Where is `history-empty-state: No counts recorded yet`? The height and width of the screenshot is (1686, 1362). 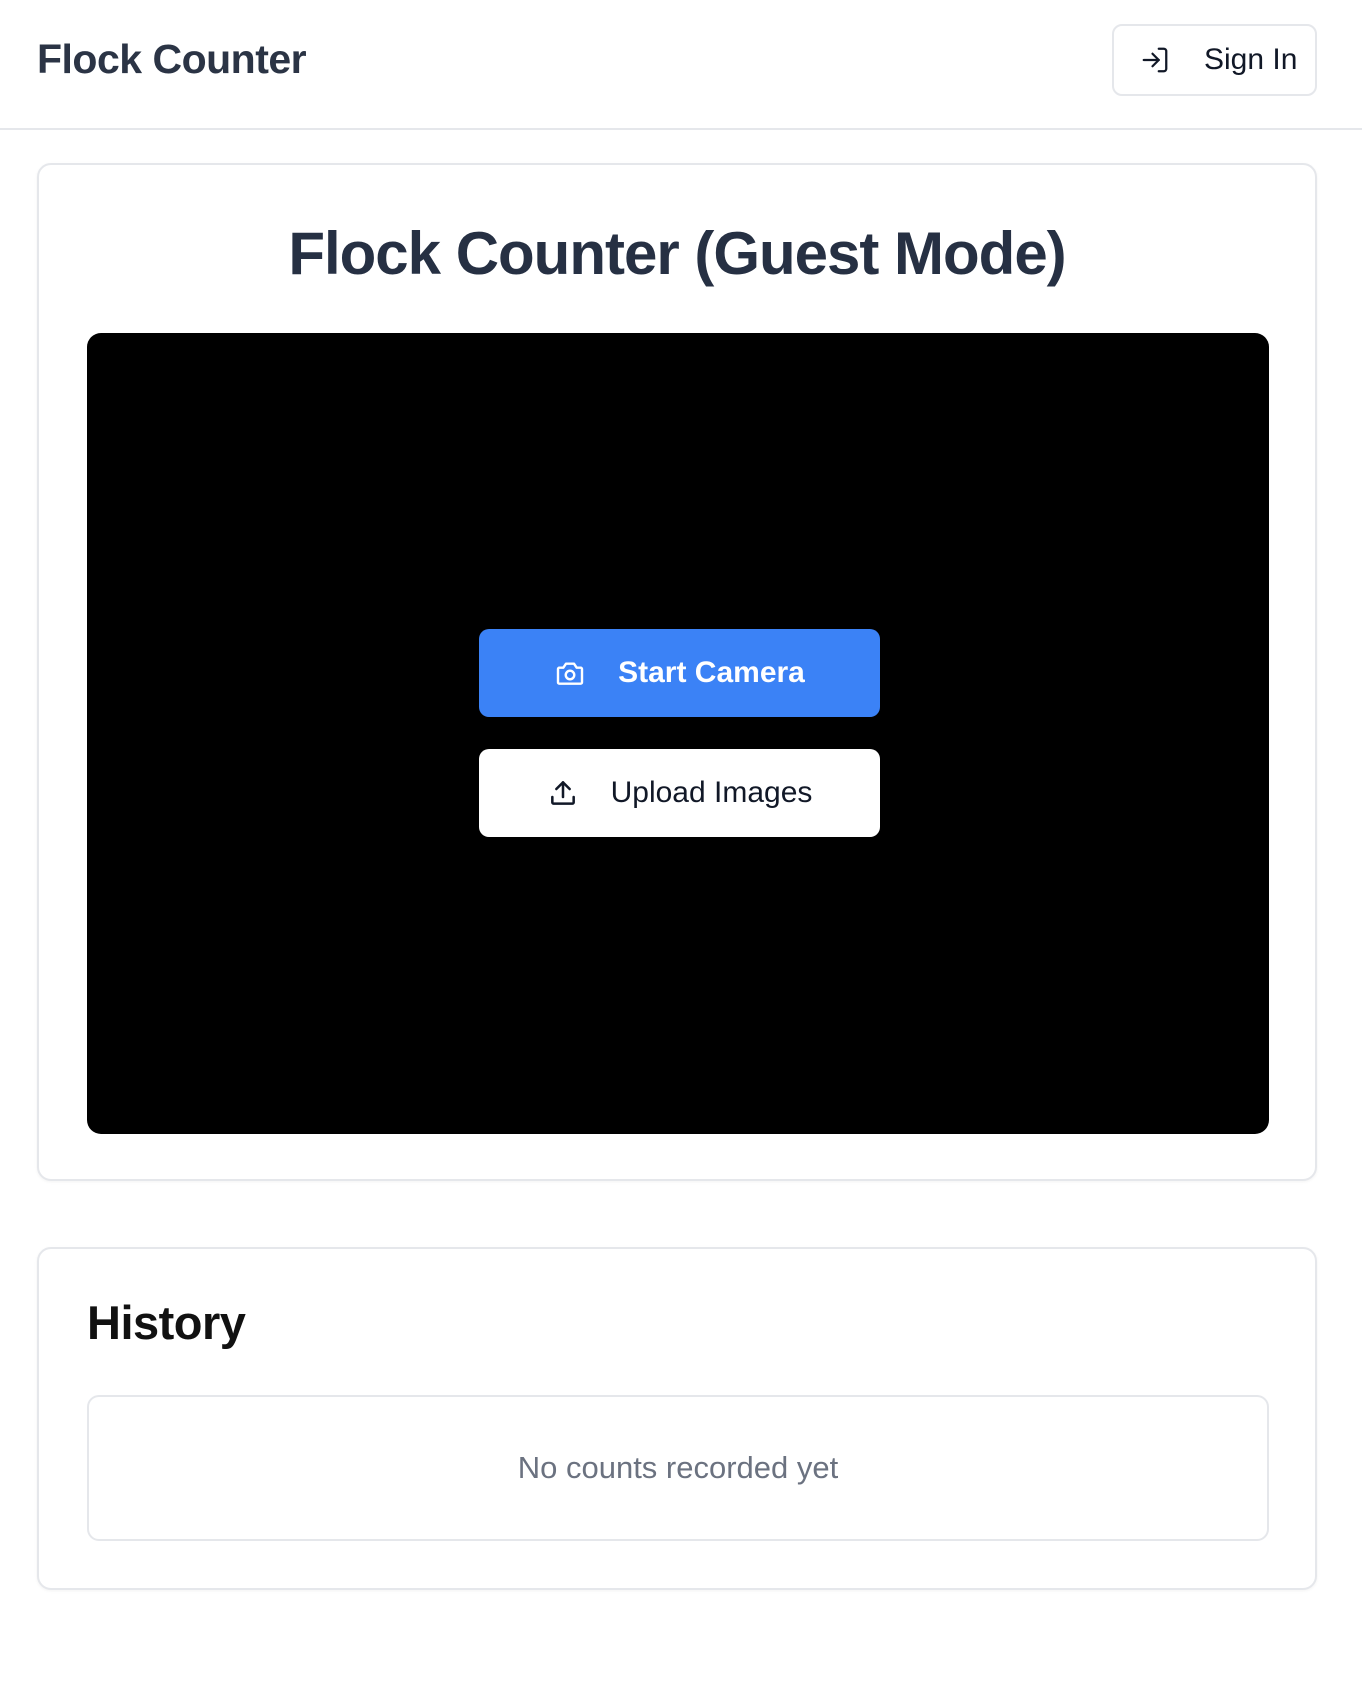 history-empty-state: No counts recorded yet is located at coordinates (678, 1468).